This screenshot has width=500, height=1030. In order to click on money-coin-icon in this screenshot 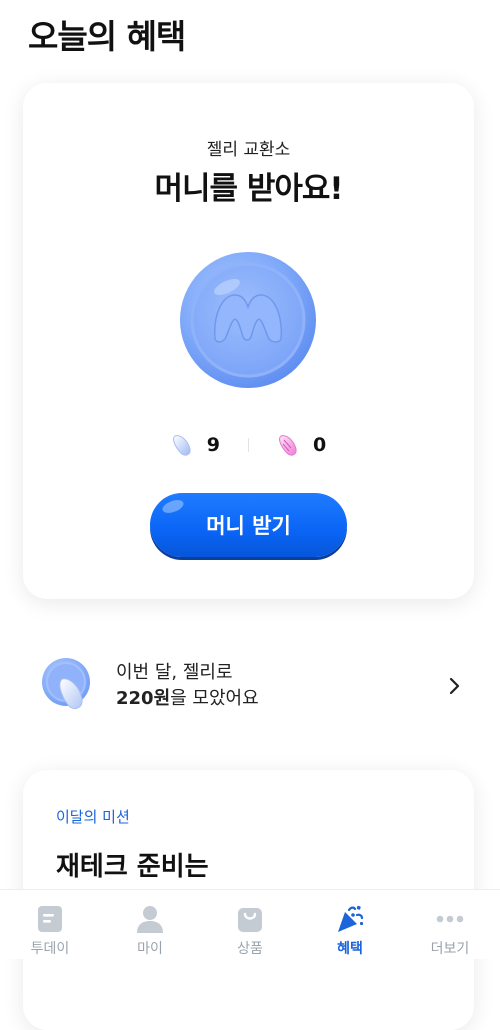, I will do `click(248, 320)`.